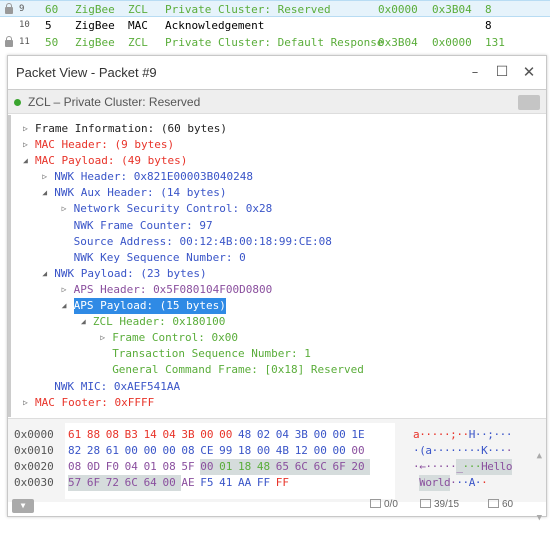  I want to click on tree-node: ◢ NWK Payload: (23 bytes), so click(278, 274).